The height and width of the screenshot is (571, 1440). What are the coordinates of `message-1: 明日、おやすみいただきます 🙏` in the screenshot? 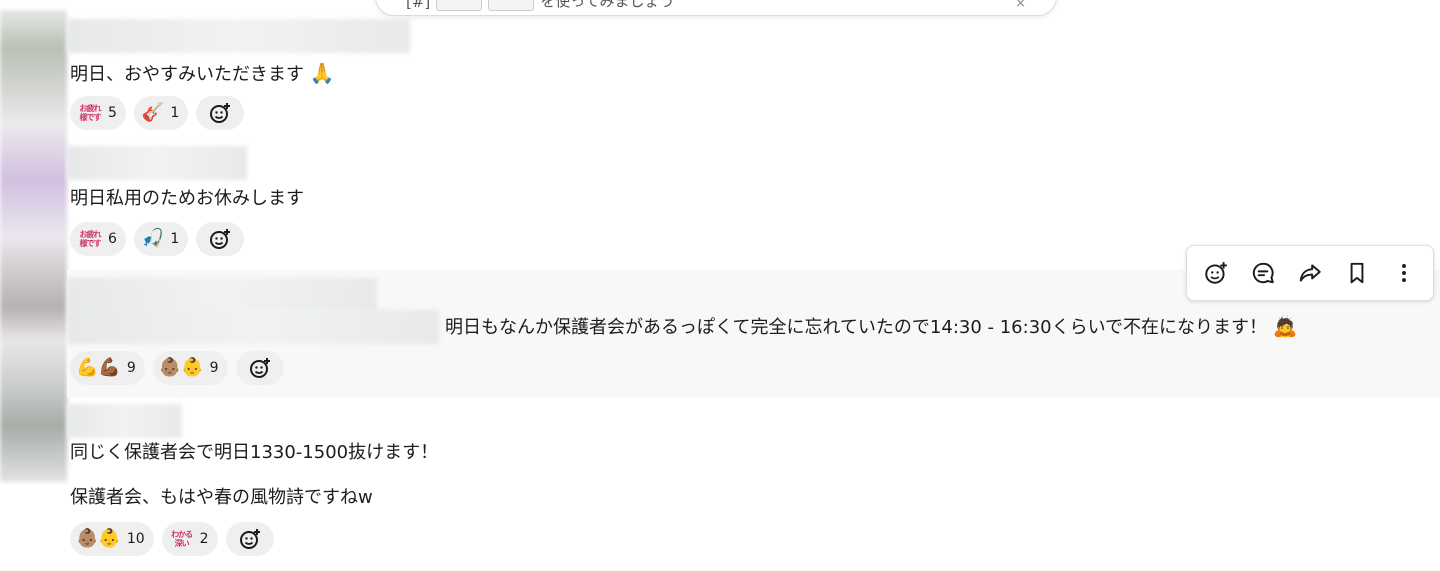 It's located at (202, 74).